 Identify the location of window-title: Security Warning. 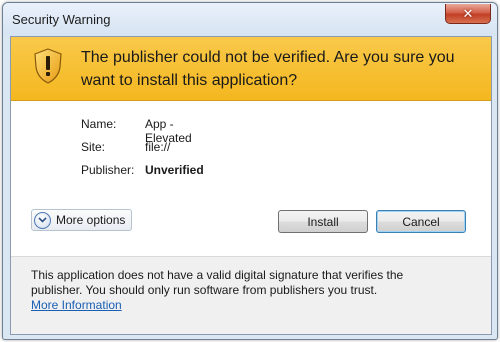
(61, 19).